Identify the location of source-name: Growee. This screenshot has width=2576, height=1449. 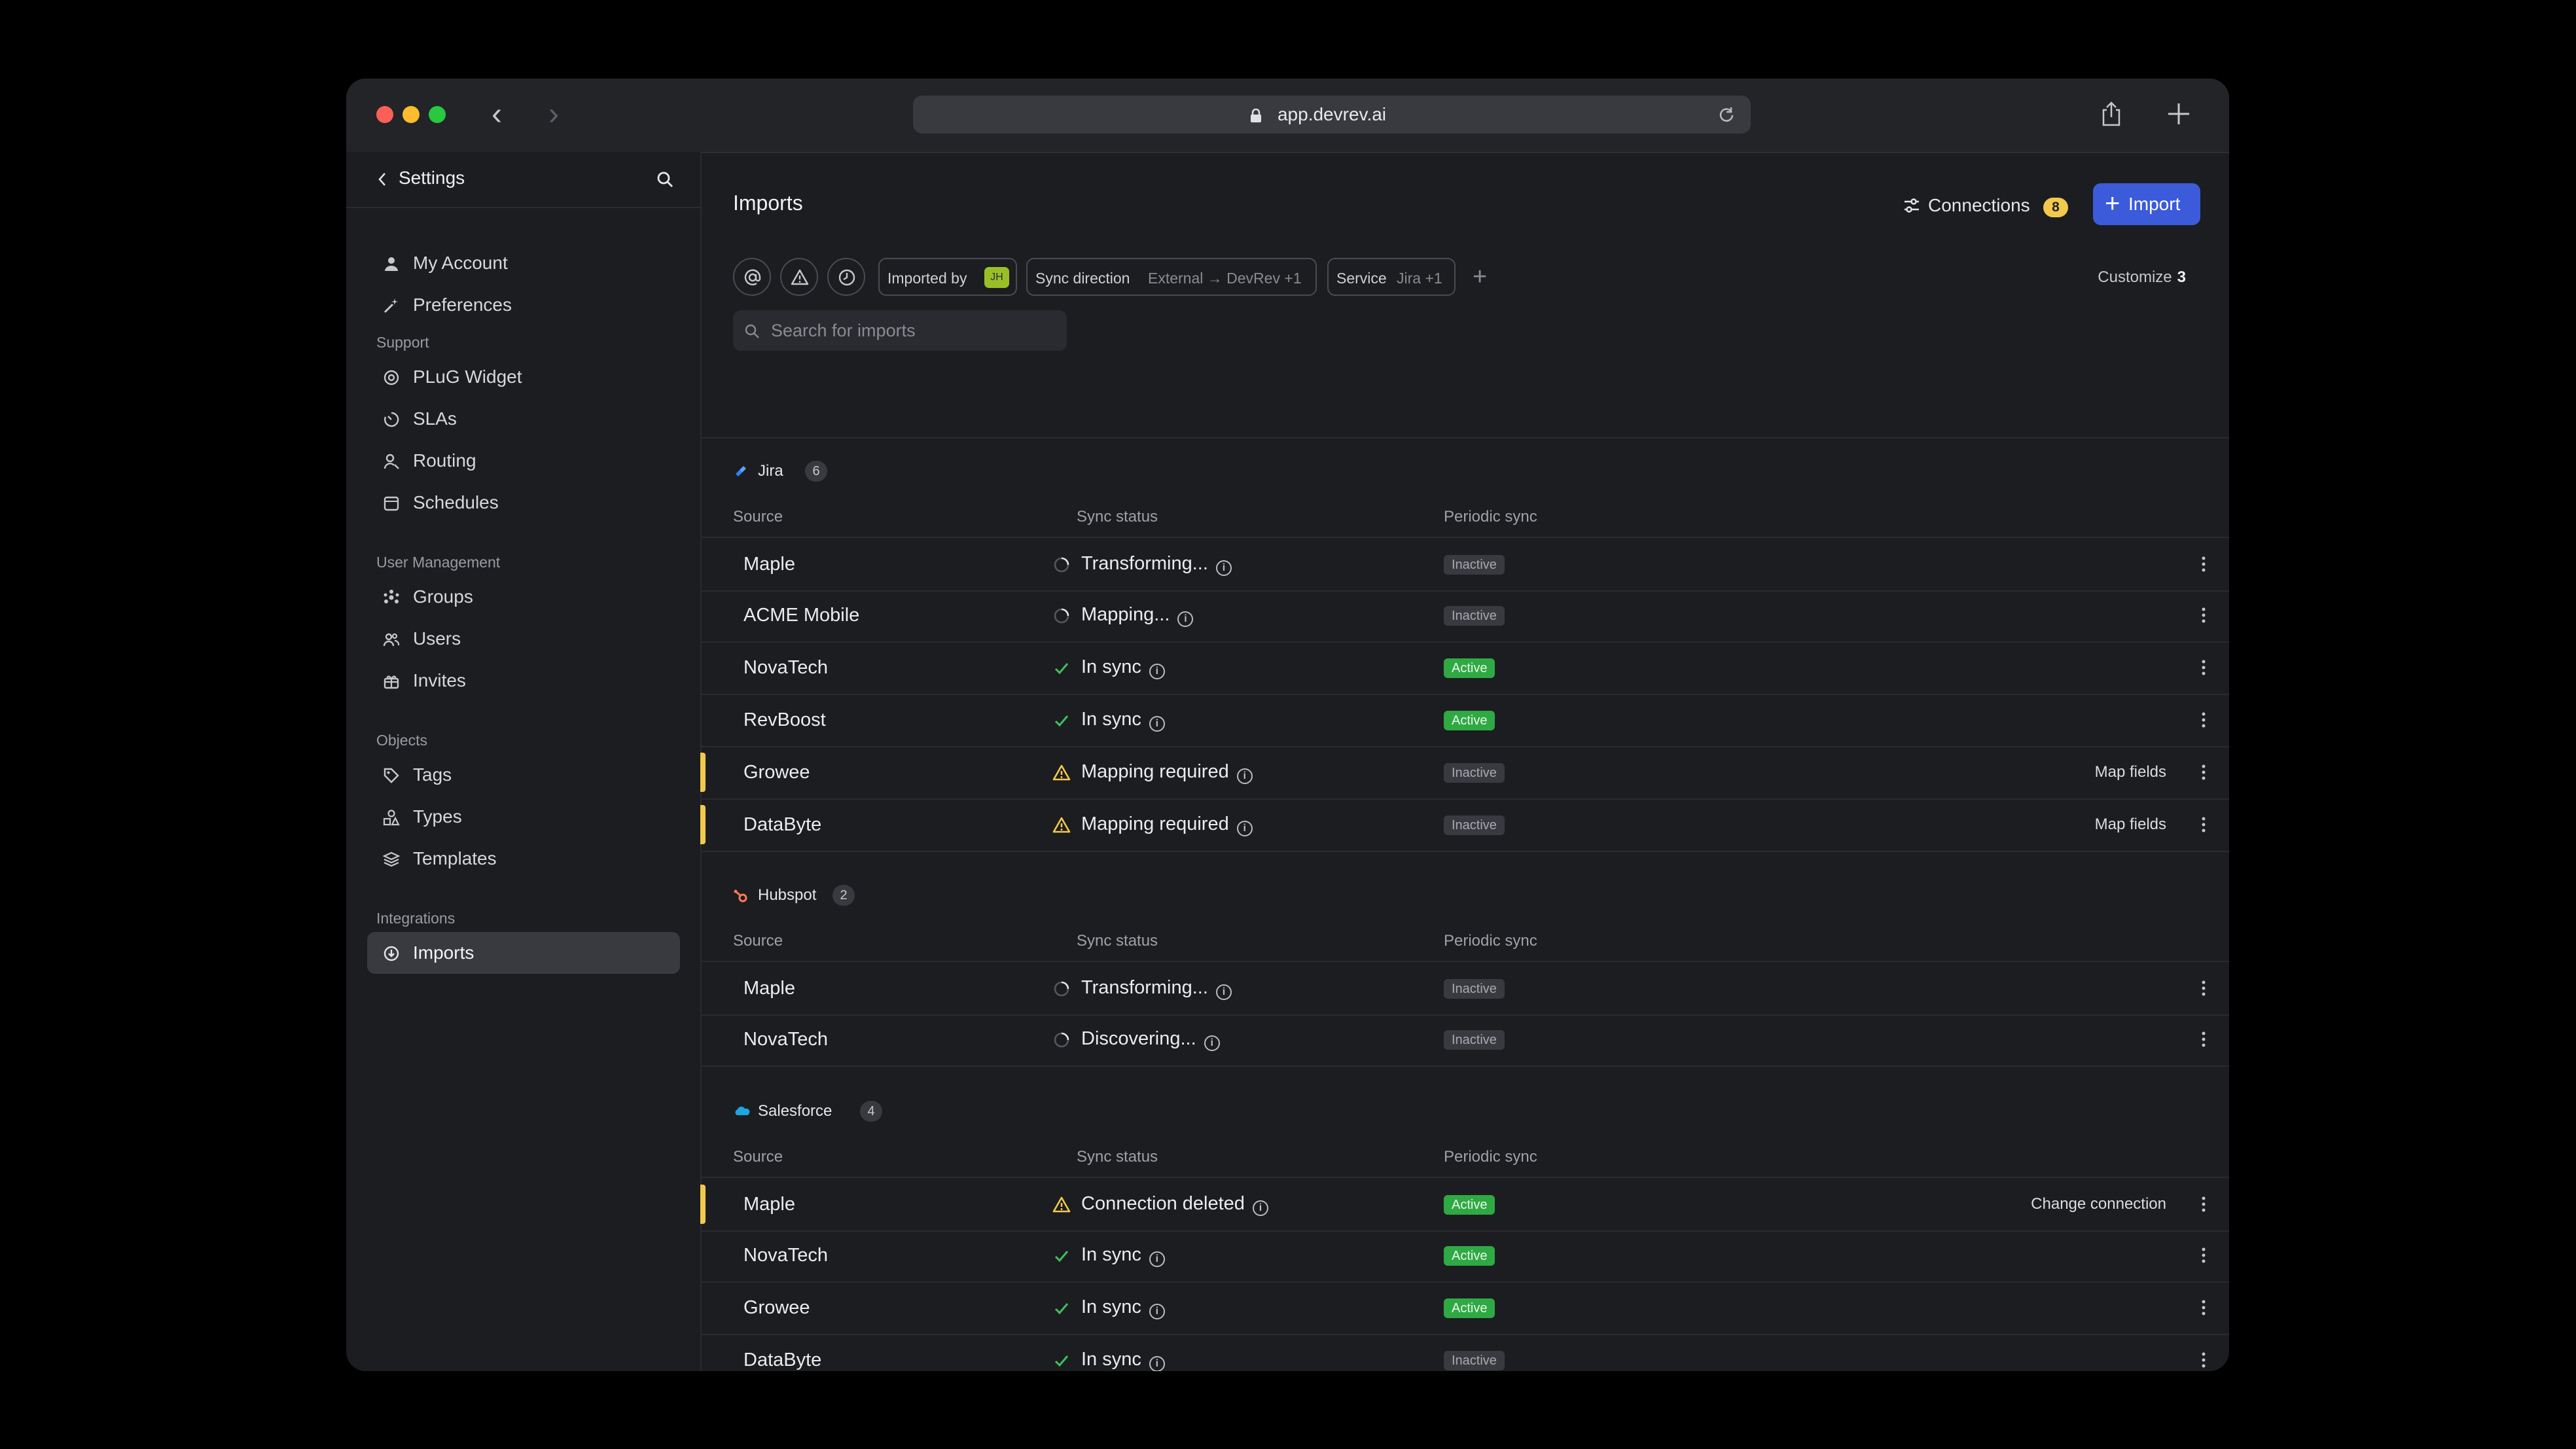
(776, 772).